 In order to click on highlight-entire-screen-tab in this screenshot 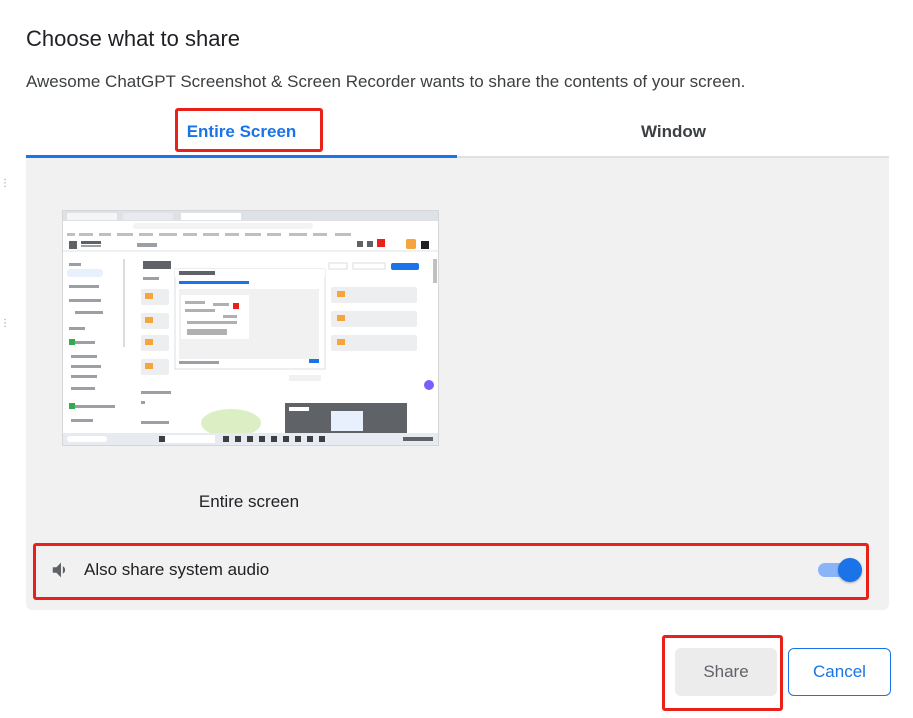, I will do `click(249, 130)`.